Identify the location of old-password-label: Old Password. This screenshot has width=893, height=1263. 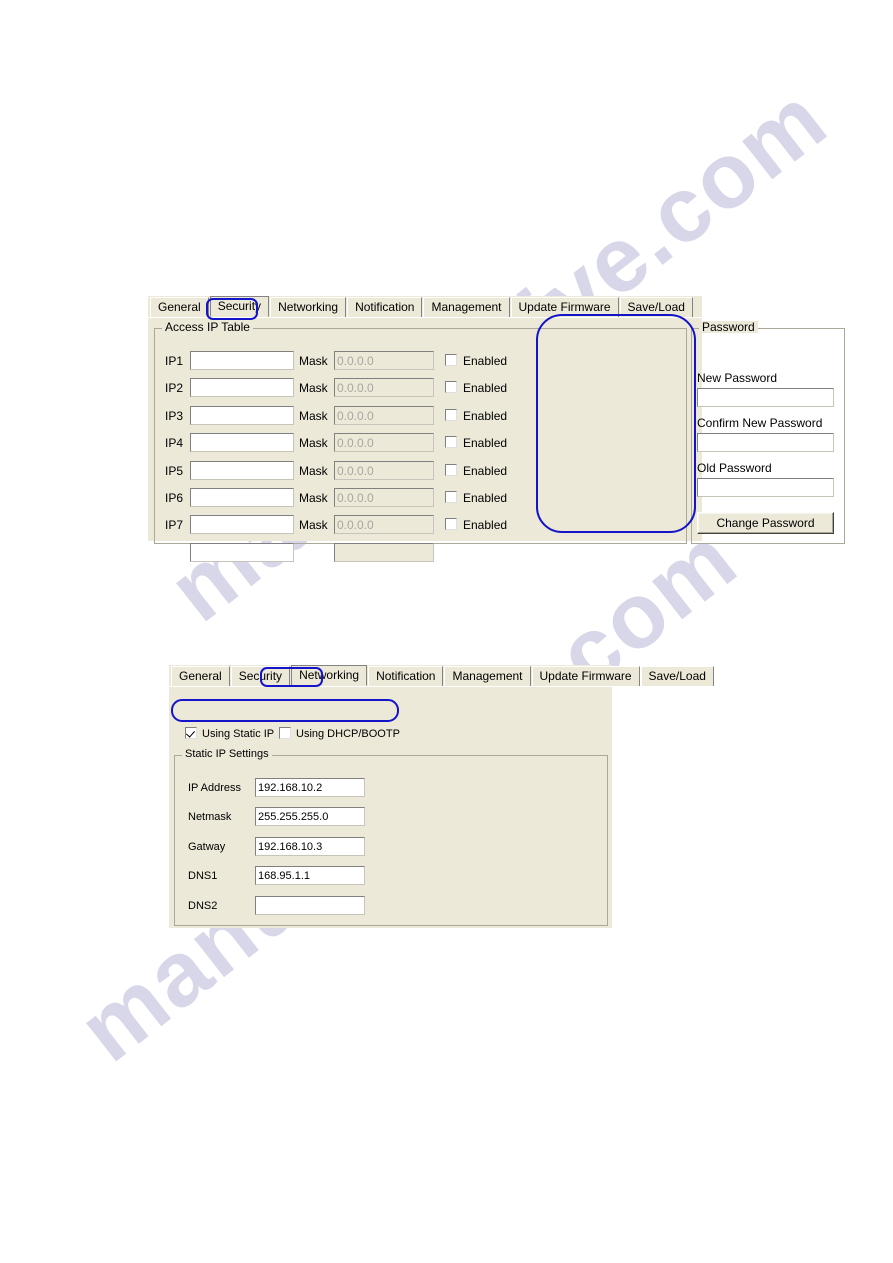
(734, 468).